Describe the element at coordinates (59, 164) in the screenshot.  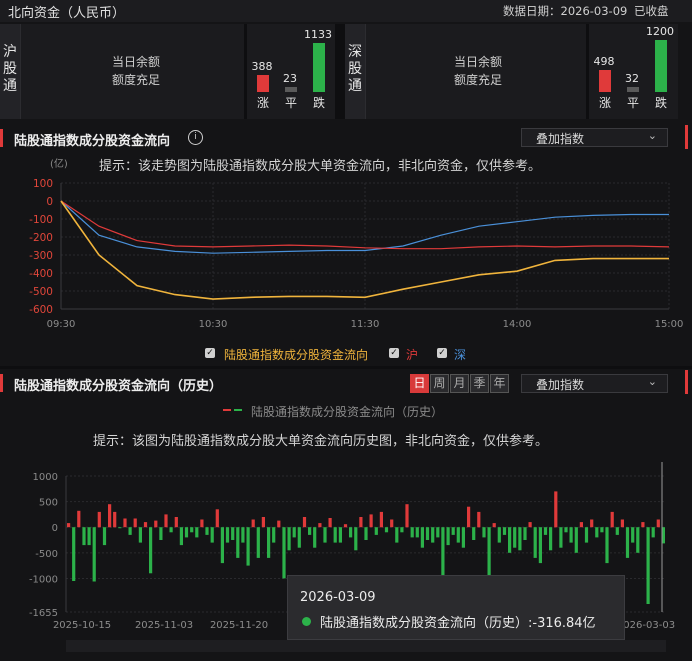
I see `y-unit-label: (亿)` at that location.